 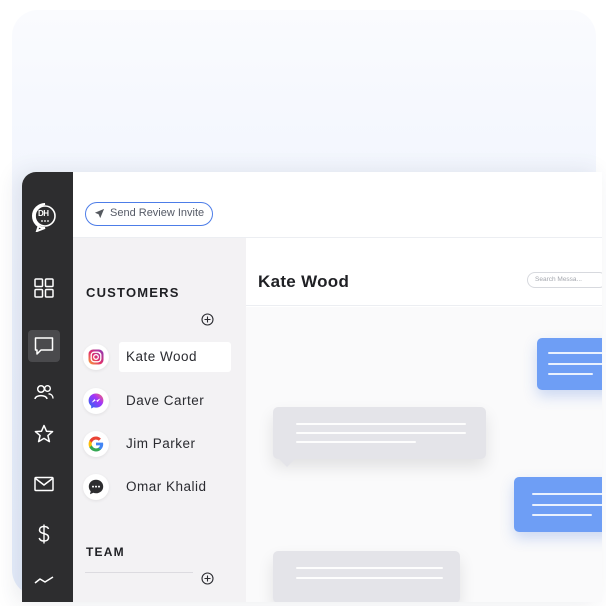 I want to click on chat-icon, so click(x=44, y=346).